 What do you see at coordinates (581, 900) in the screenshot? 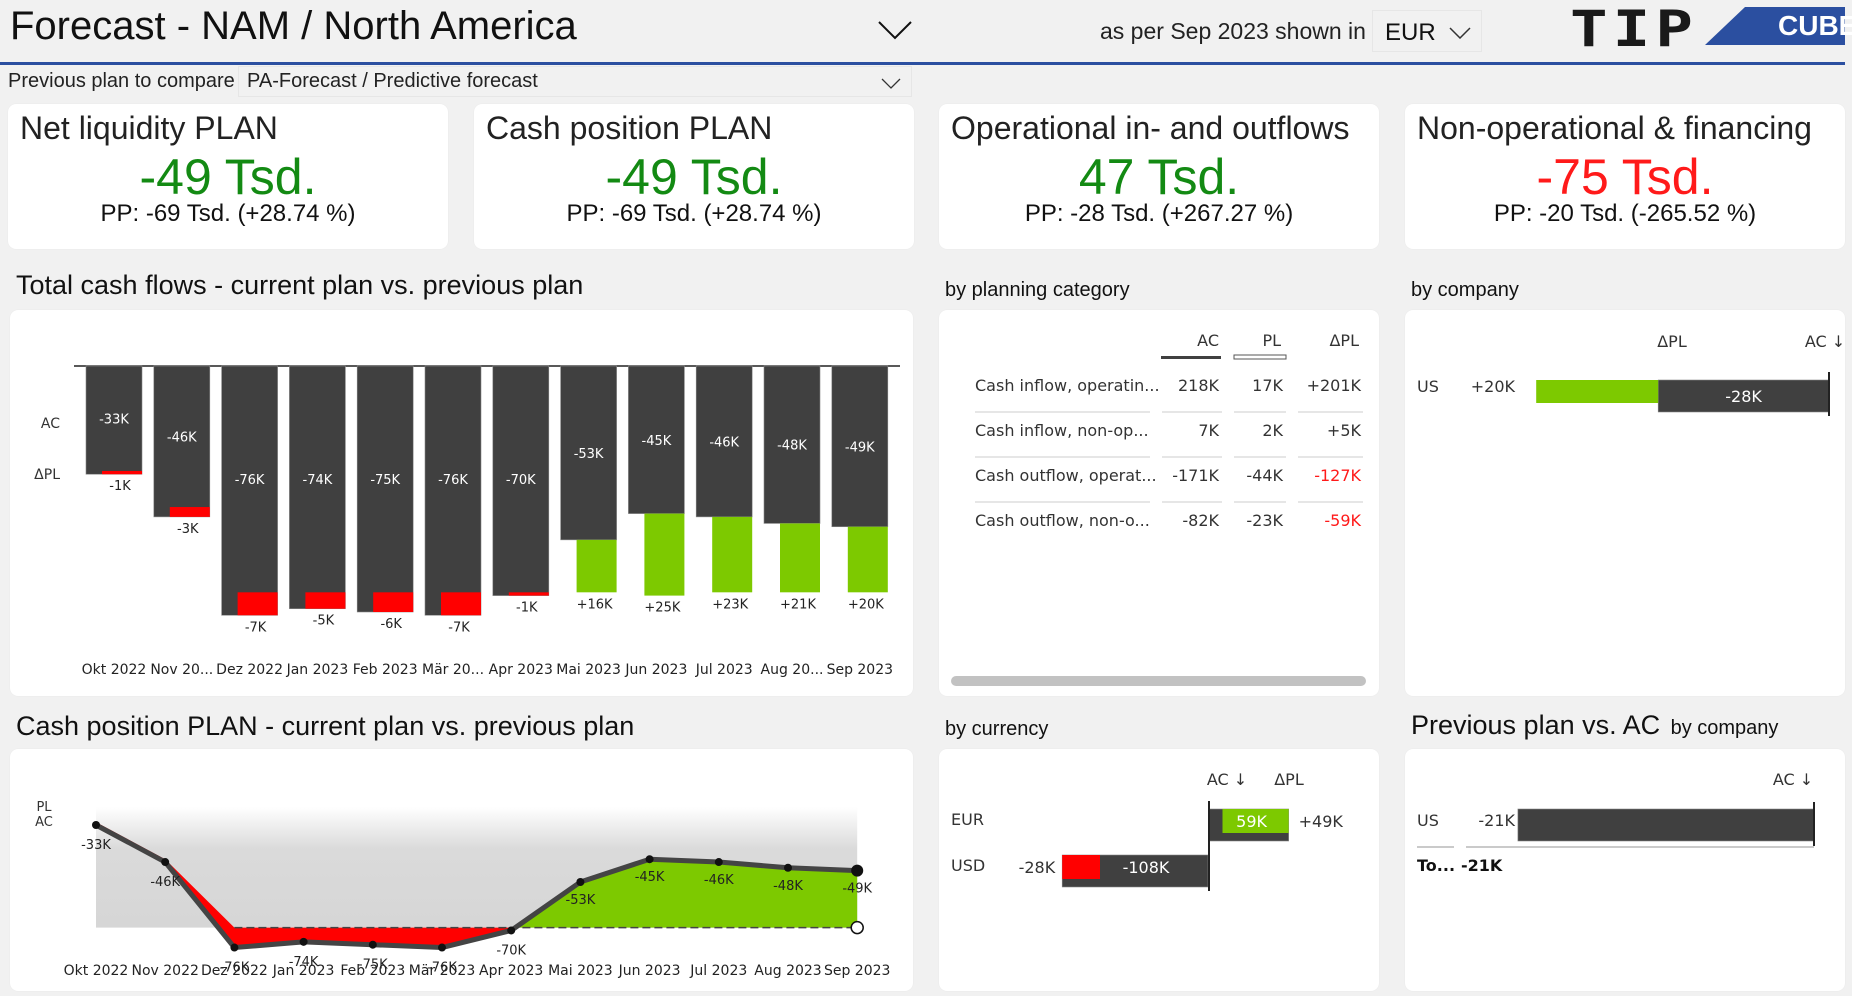
I see `data-label: -53K` at bounding box center [581, 900].